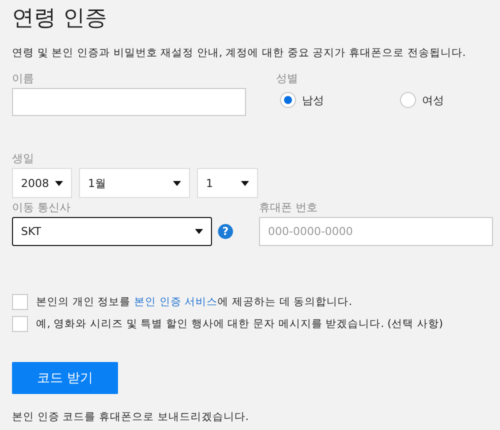 The height and width of the screenshot is (430, 500). I want to click on name-field, so click(129, 102).